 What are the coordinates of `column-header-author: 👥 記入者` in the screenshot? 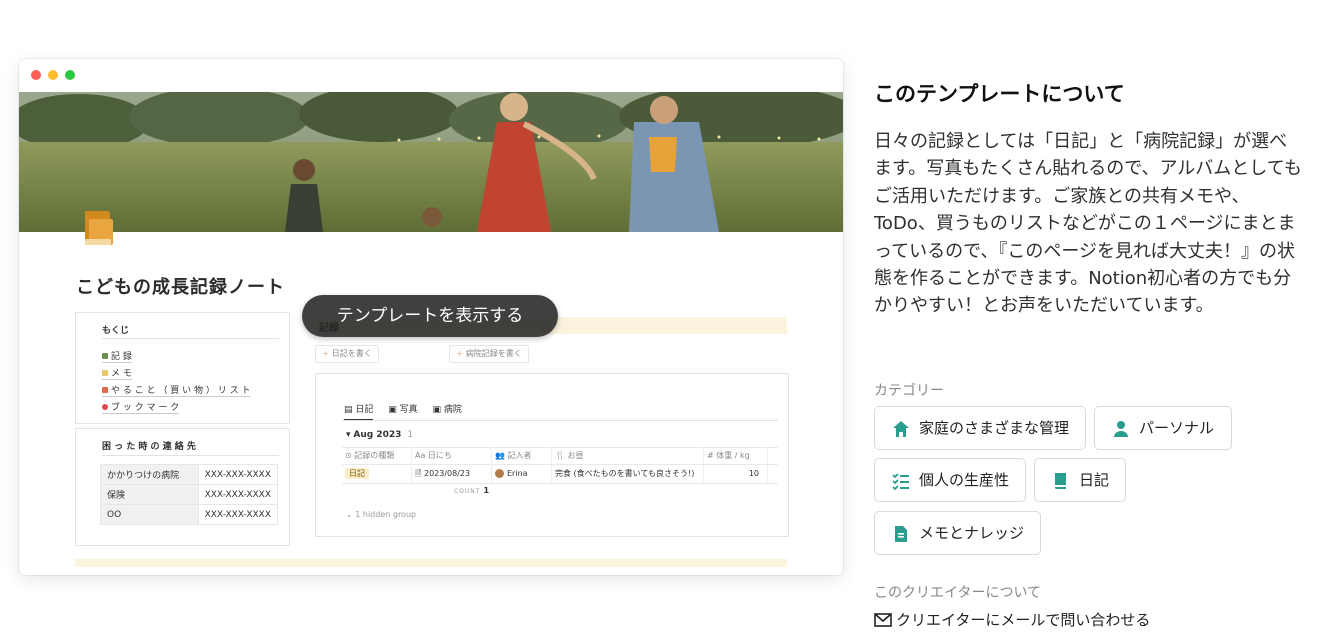 It's located at (522, 455).